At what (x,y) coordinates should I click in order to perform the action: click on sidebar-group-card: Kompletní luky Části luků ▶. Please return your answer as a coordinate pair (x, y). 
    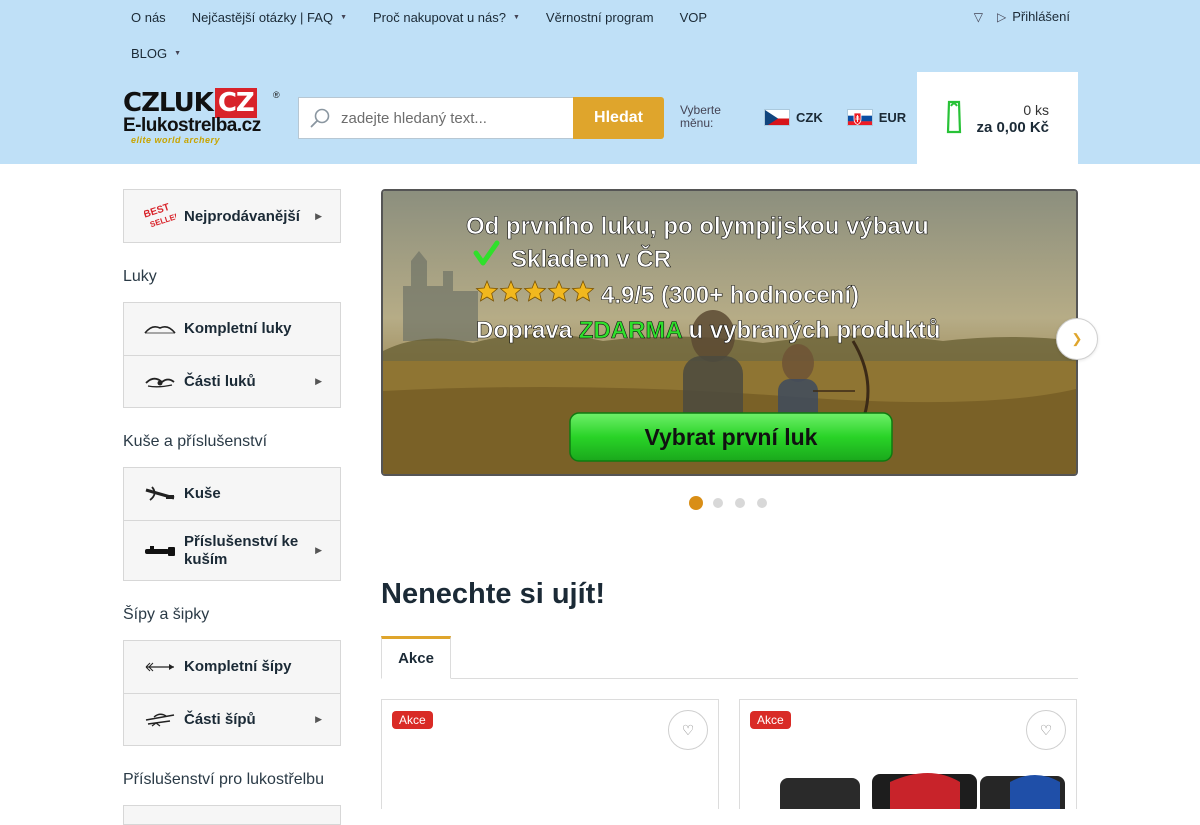
    Looking at the image, I should click on (232, 355).